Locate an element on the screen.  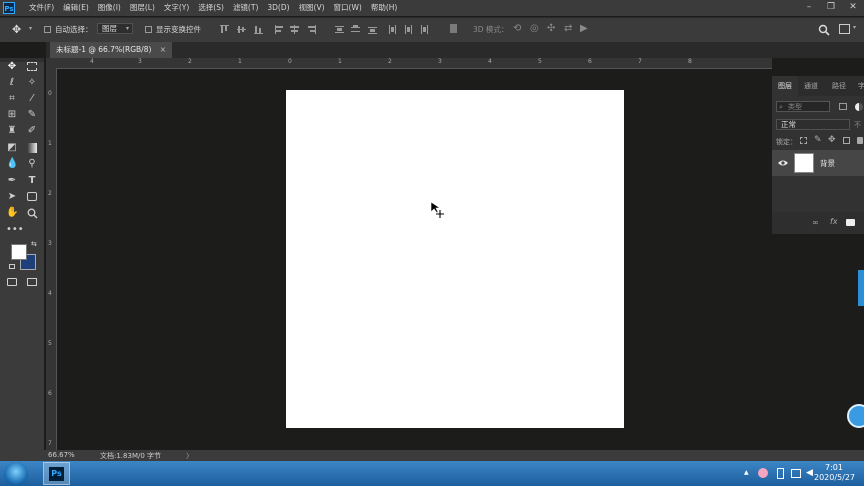
panel-collapse-strip is located at coordinates (861, 288).